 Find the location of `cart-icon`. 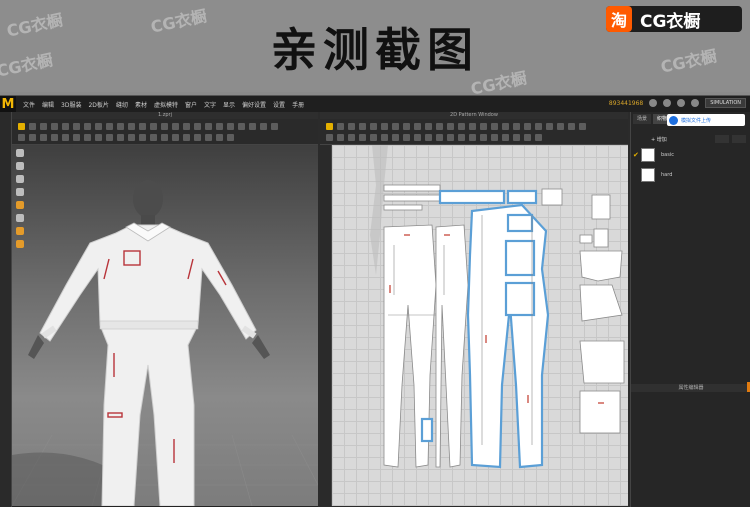

cart-icon is located at coordinates (667, 103).